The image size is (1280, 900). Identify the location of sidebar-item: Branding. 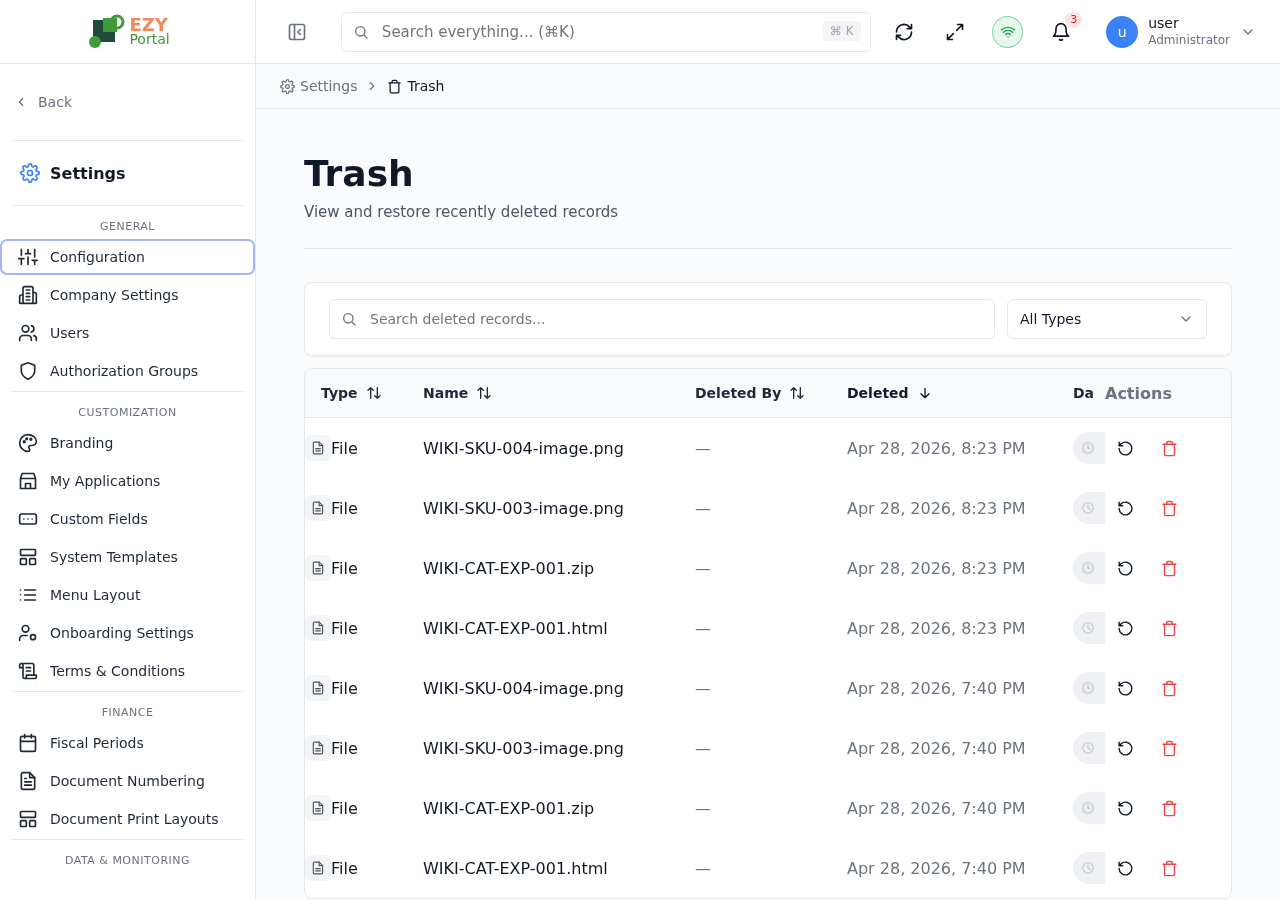
(127, 443).